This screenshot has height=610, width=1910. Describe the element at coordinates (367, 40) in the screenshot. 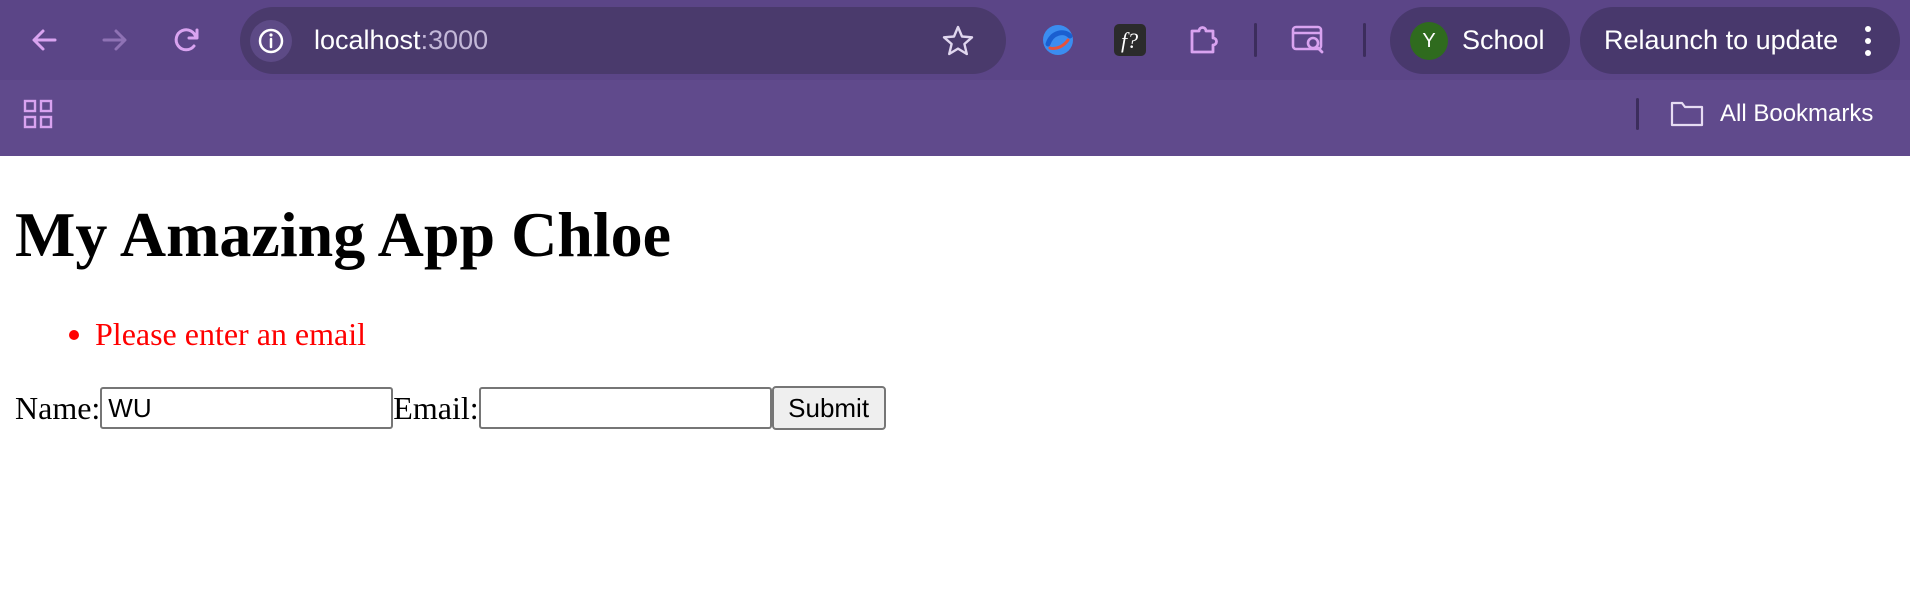

I see `url-host: localhost` at that location.